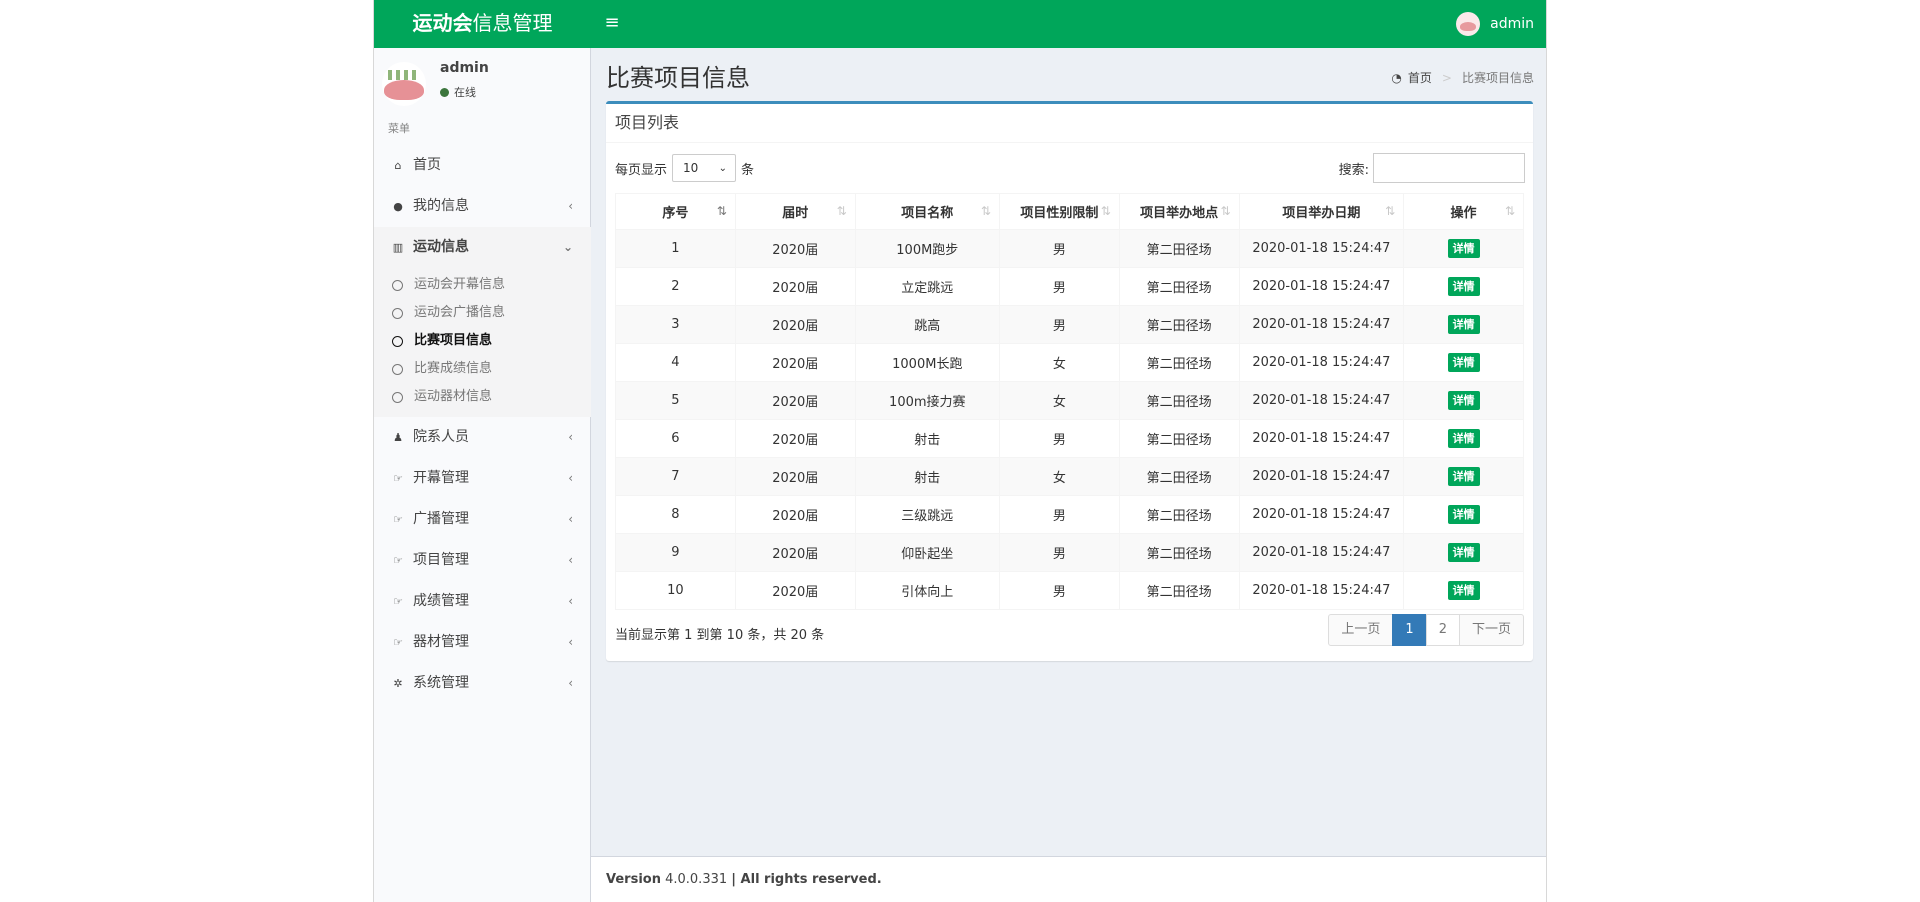 Image resolution: width=1920 pixels, height=902 pixels. Describe the element at coordinates (612, 24) in the screenshot. I see `sidebar-toggle-icon: ≡` at that location.